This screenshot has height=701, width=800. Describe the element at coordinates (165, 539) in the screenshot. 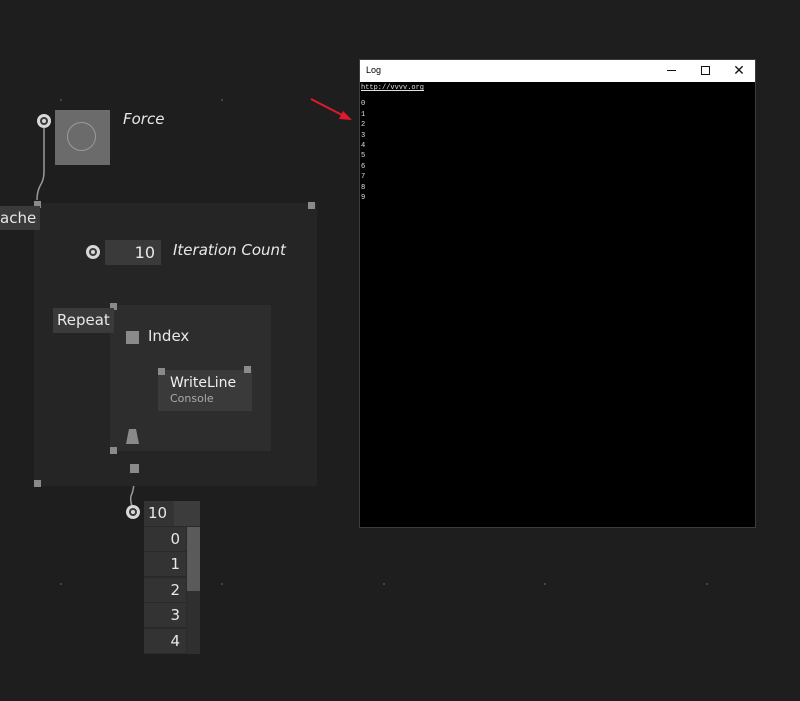

I see `output-list-item: 0` at that location.